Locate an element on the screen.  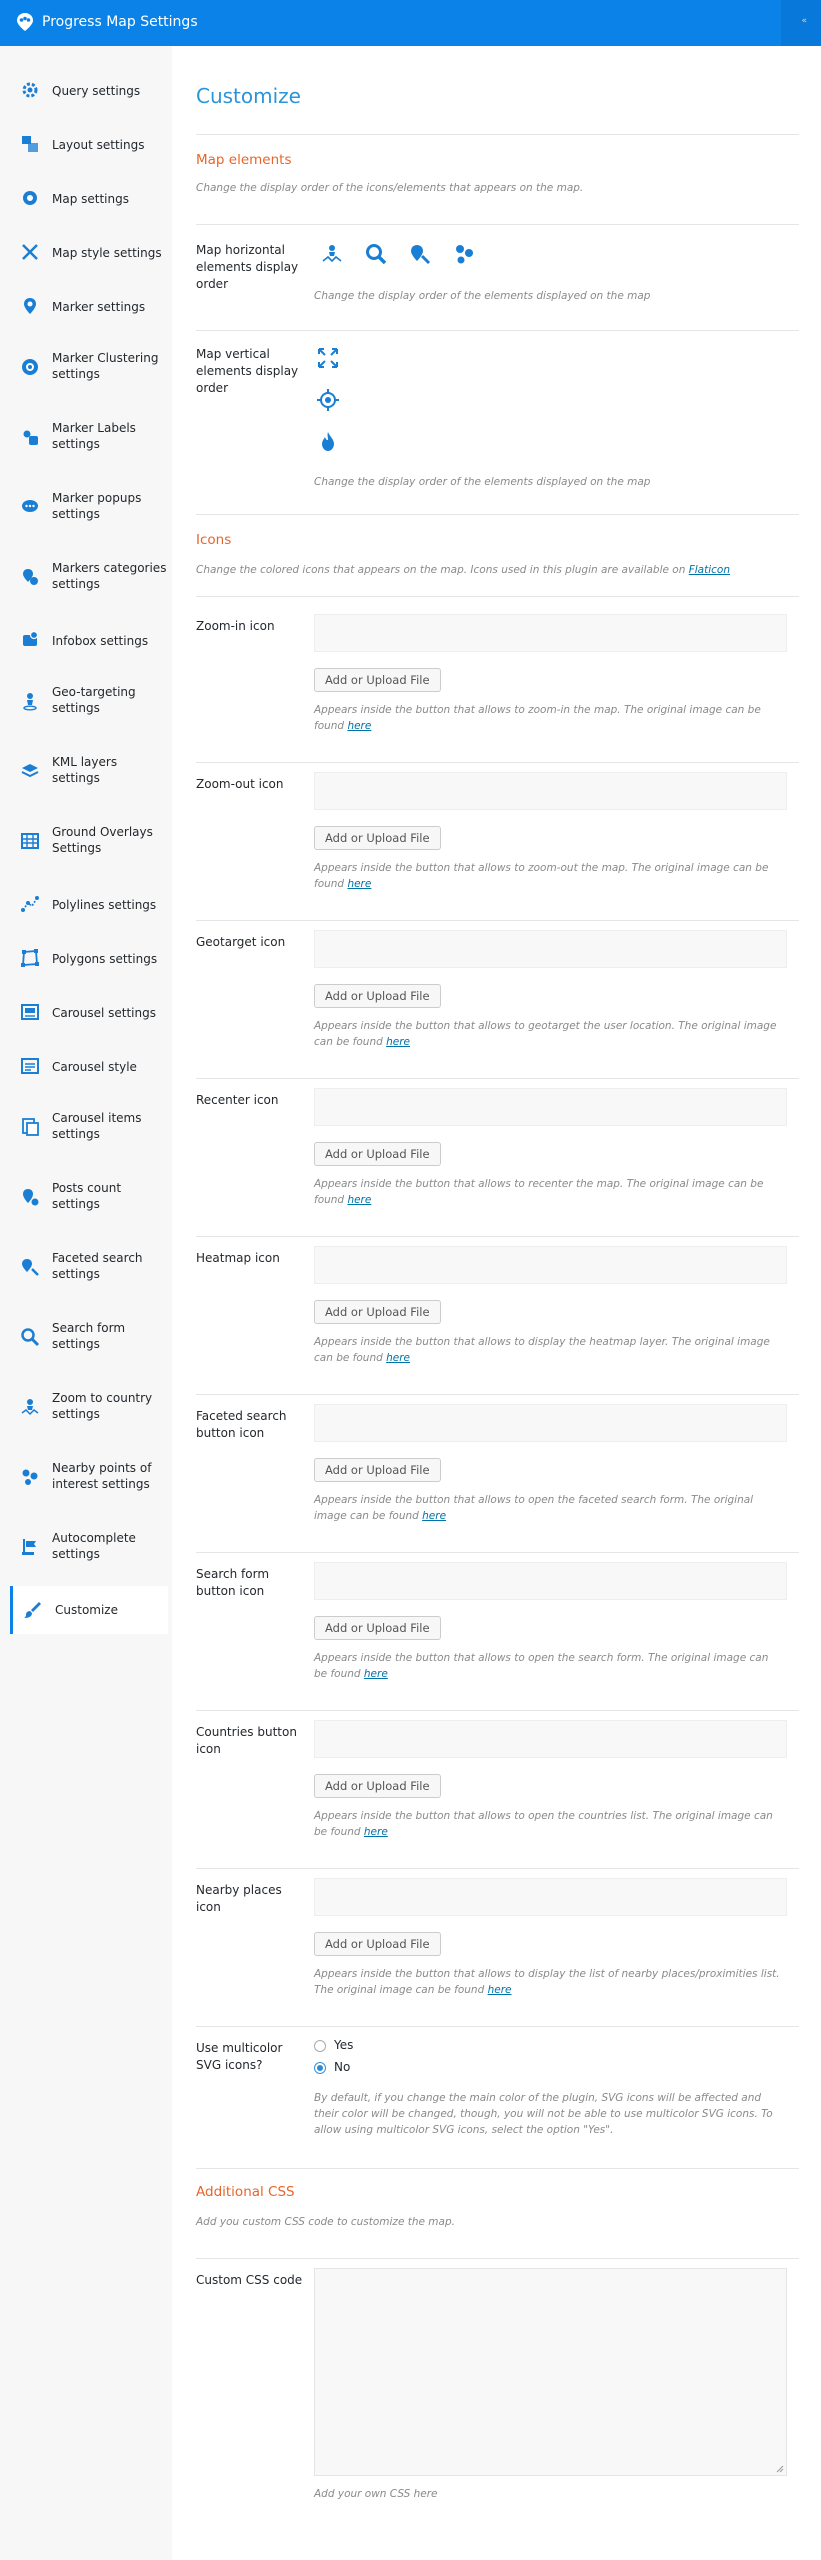
sidebar-item-query-settings: Query settings is located at coordinates (87, 91).